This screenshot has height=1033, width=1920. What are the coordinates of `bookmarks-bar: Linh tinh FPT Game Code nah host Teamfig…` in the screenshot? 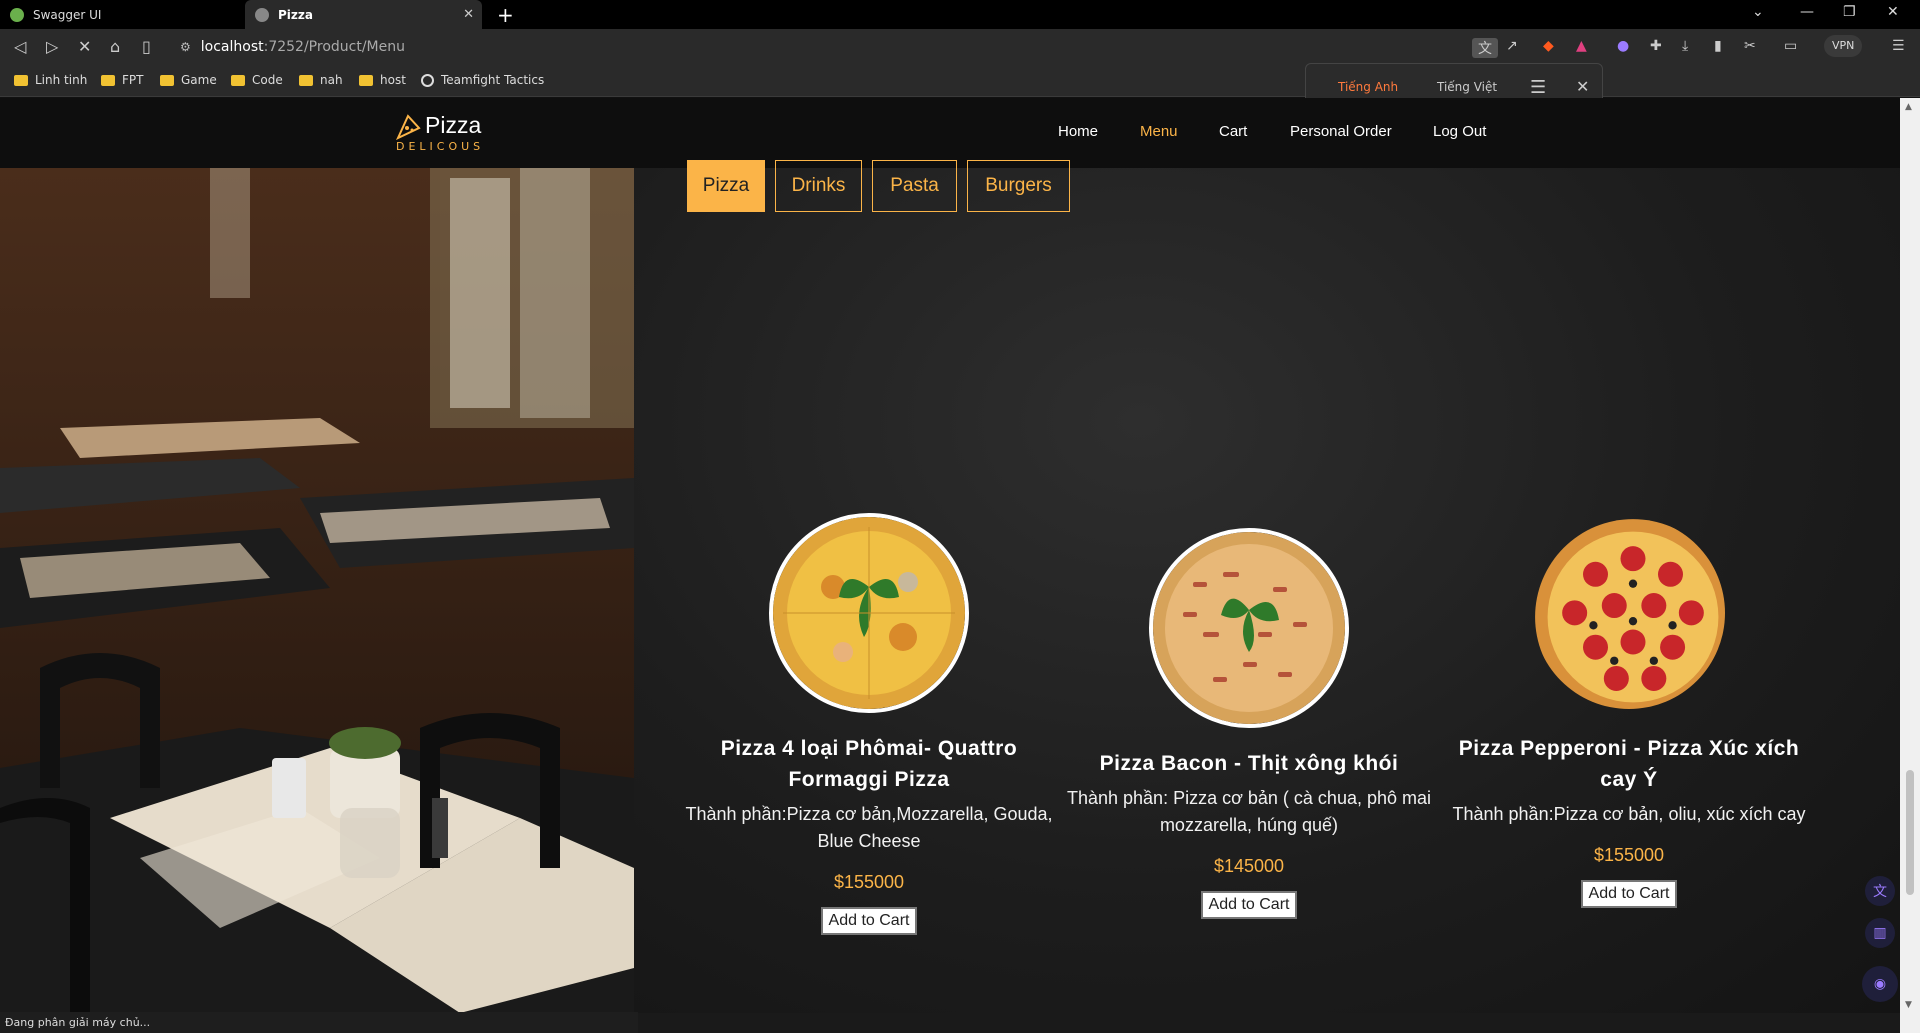 It's located at (960, 81).